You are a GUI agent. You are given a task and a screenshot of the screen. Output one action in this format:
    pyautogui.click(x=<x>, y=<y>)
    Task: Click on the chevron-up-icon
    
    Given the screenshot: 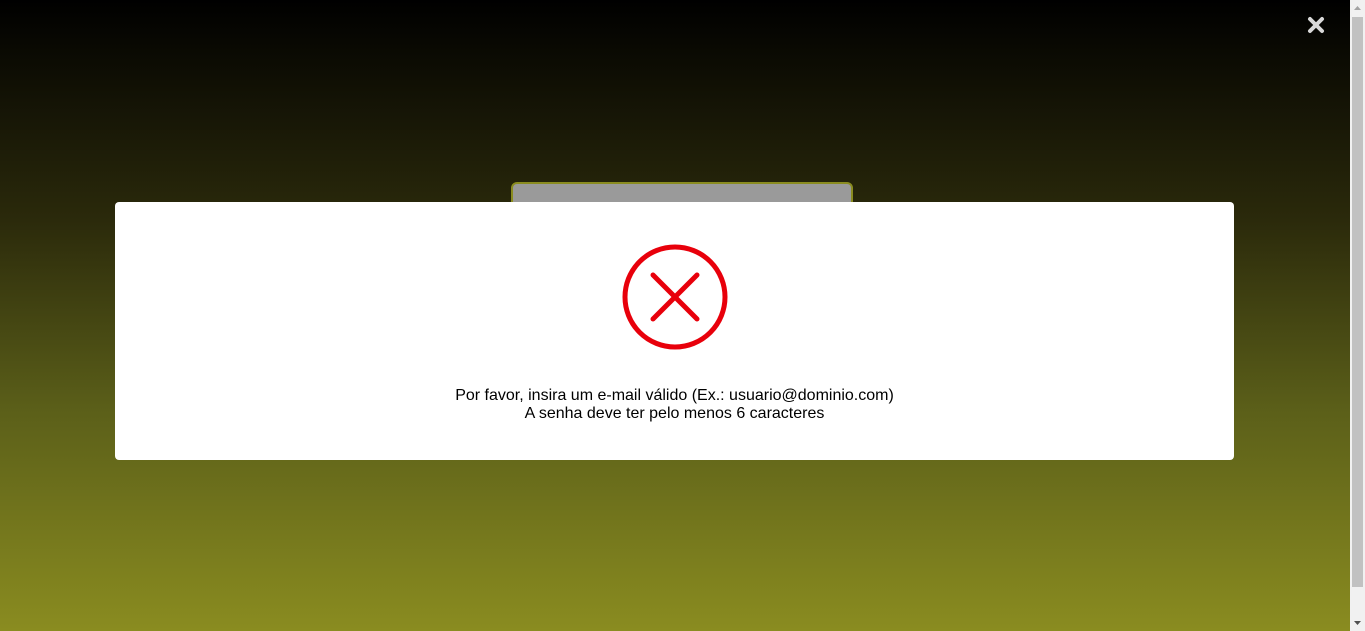 What is the action you would take?
    pyautogui.click(x=1357, y=8)
    